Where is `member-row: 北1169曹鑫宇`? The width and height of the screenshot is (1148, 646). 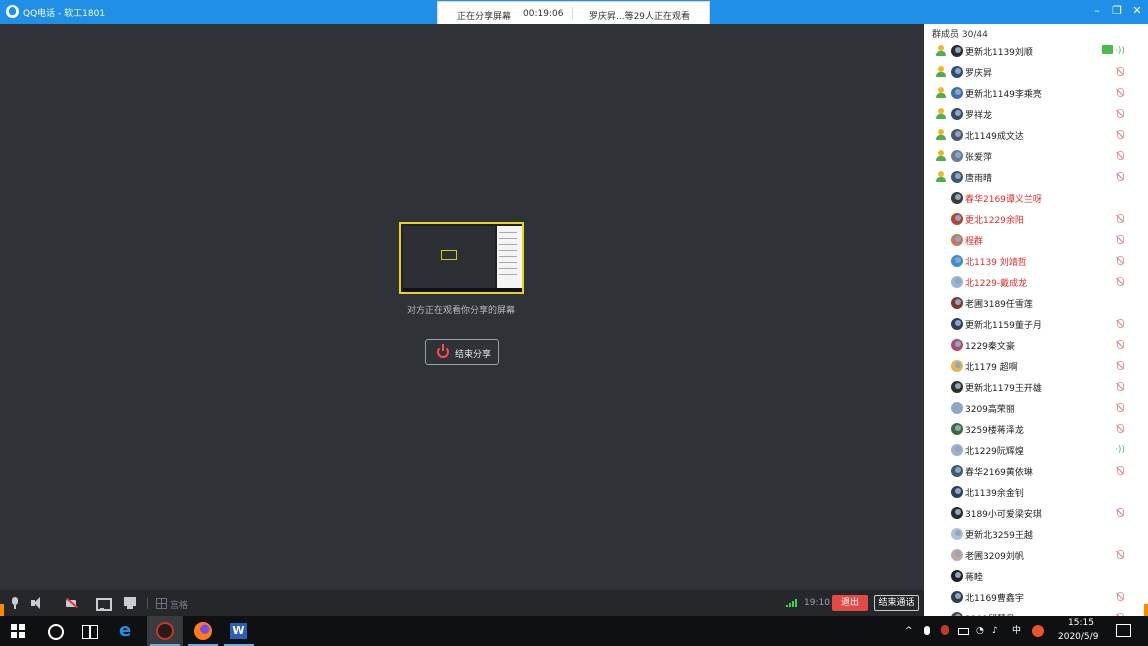 member-row: 北1169曹鑫宇 is located at coordinates (1036, 597).